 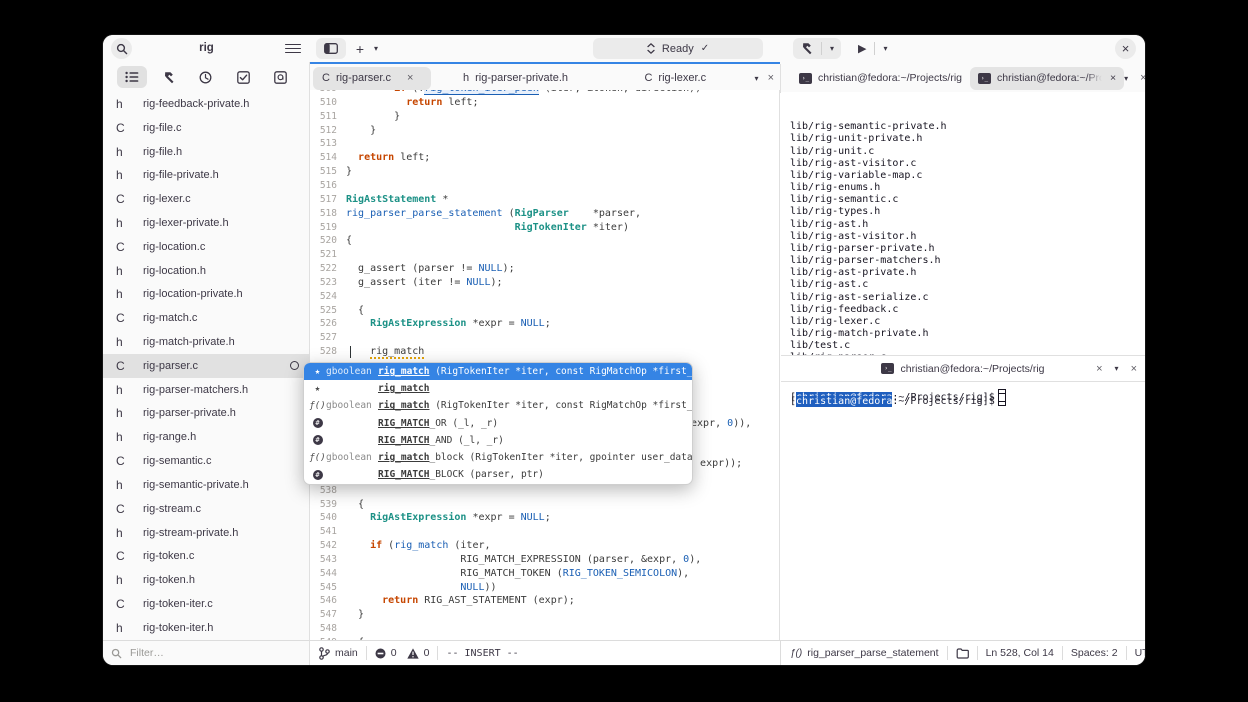 What do you see at coordinates (963, 511) in the screenshot?
I see `terminal-2-output: [christian@fedora:~/Projects/rig]$` at bounding box center [963, 511].